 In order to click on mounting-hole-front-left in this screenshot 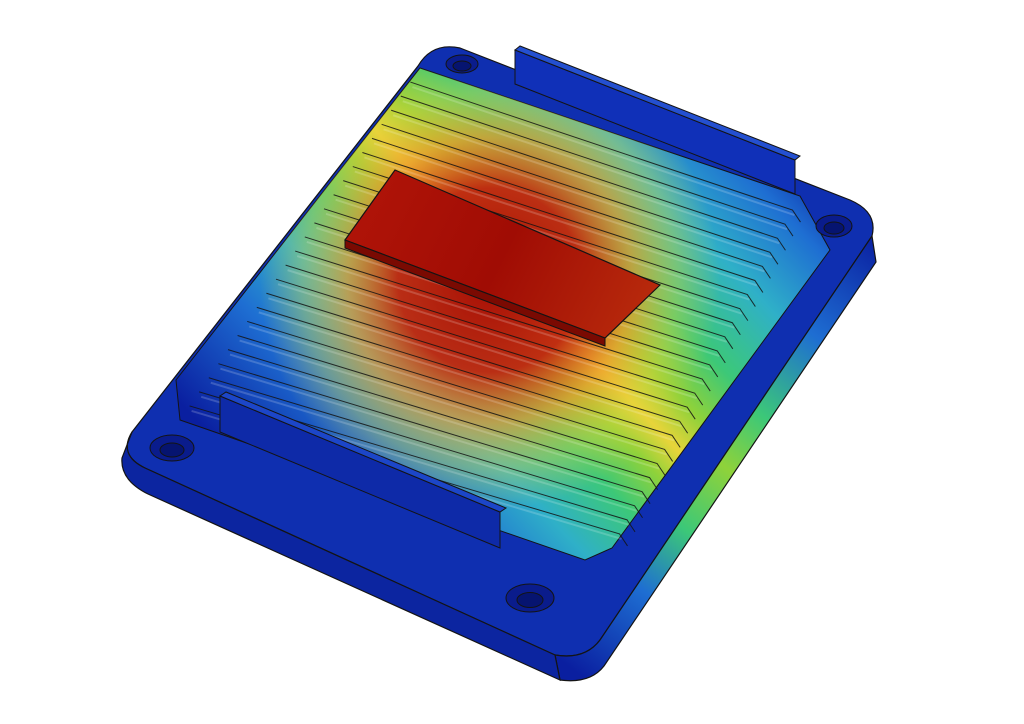, I will do `click(172, 448)`.